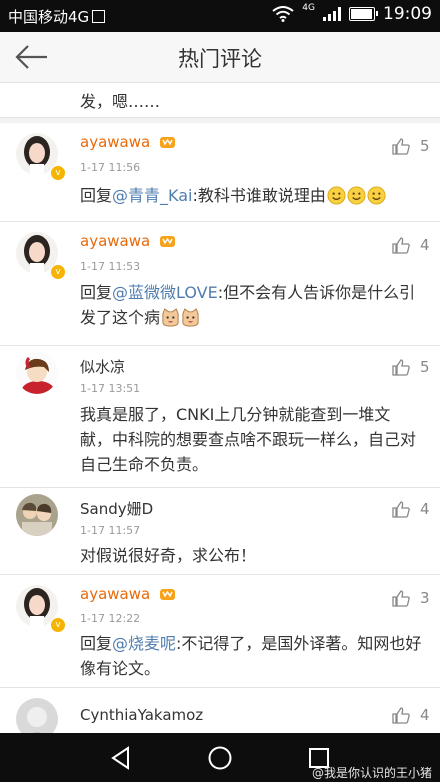 Image resolution: width=440 pixels, height=782 pixels. I want to click on comment-time: 1-17 13:51, so click(110, 388).